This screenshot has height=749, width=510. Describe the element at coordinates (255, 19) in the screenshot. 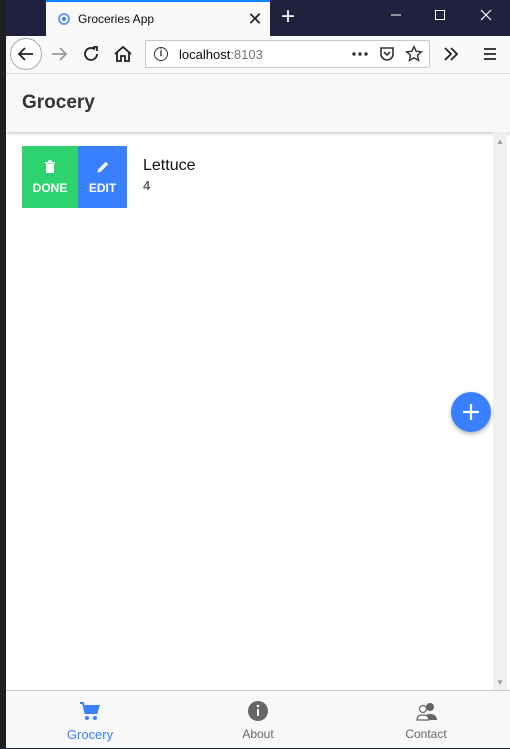

I see `close-tab-icon: ✕` at that location.